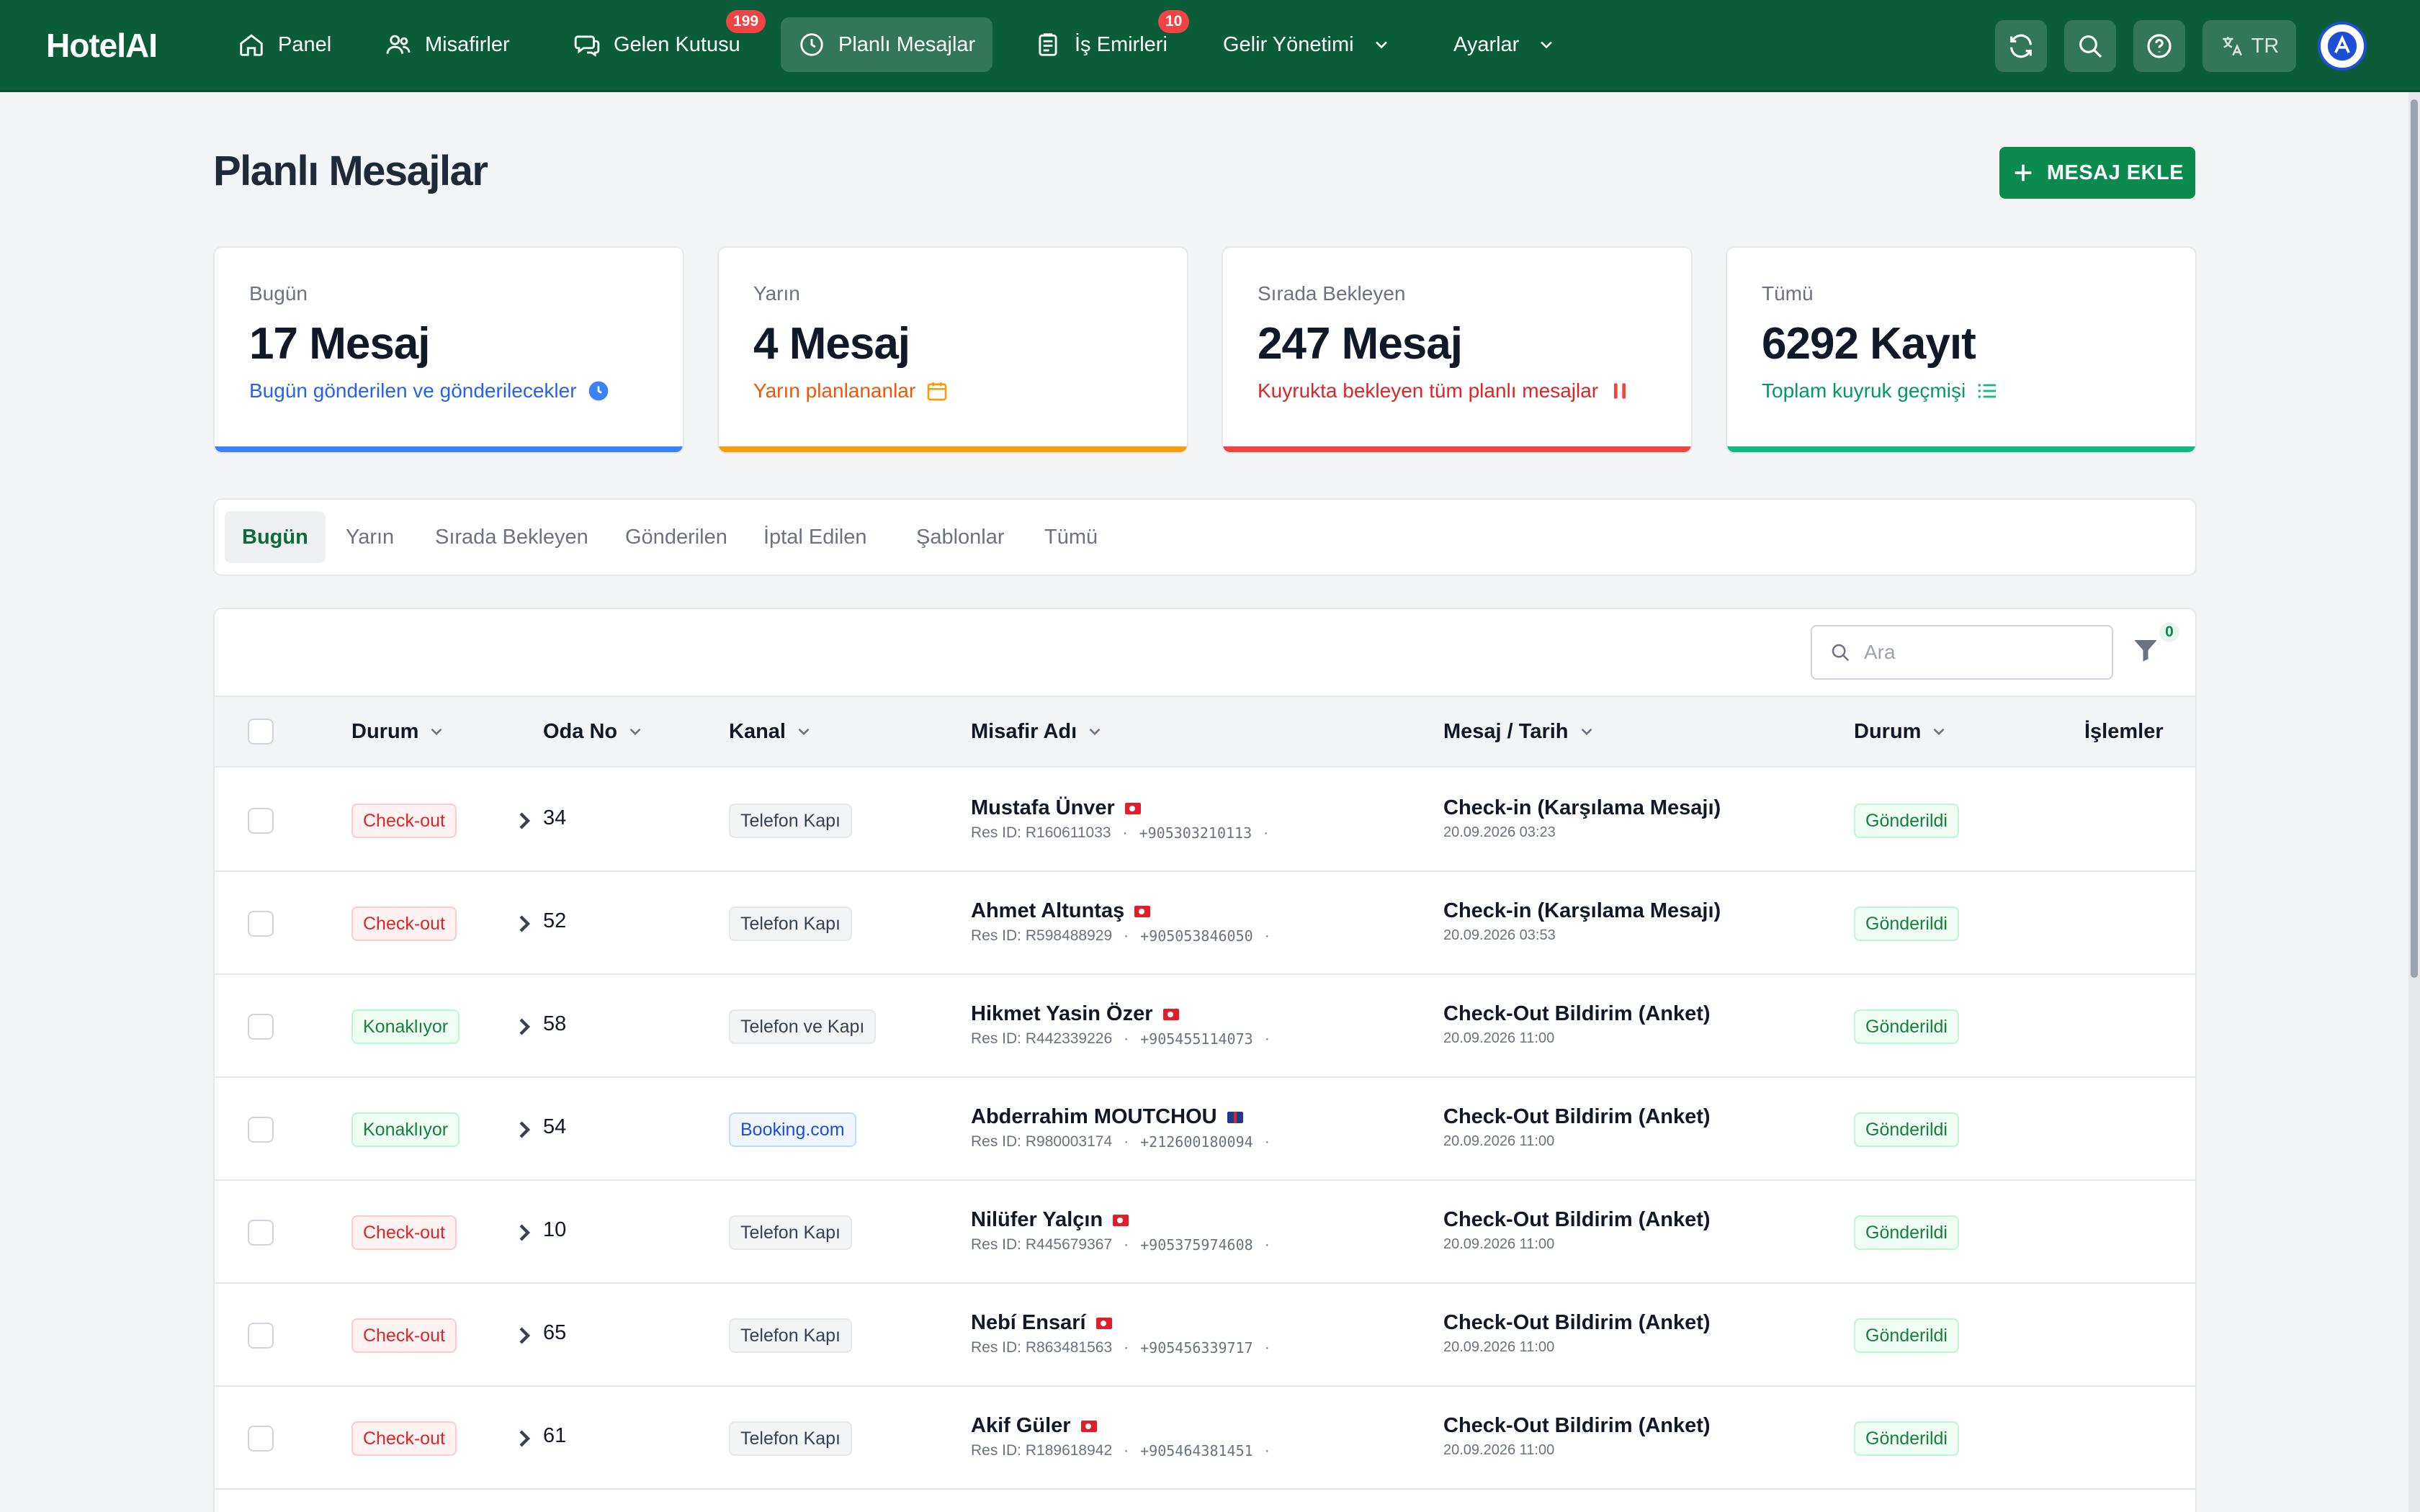  Describe the element at coordinates (2115, 172) in the screenshot. I see `add-message-label: MESAJ EKLE` at that location.